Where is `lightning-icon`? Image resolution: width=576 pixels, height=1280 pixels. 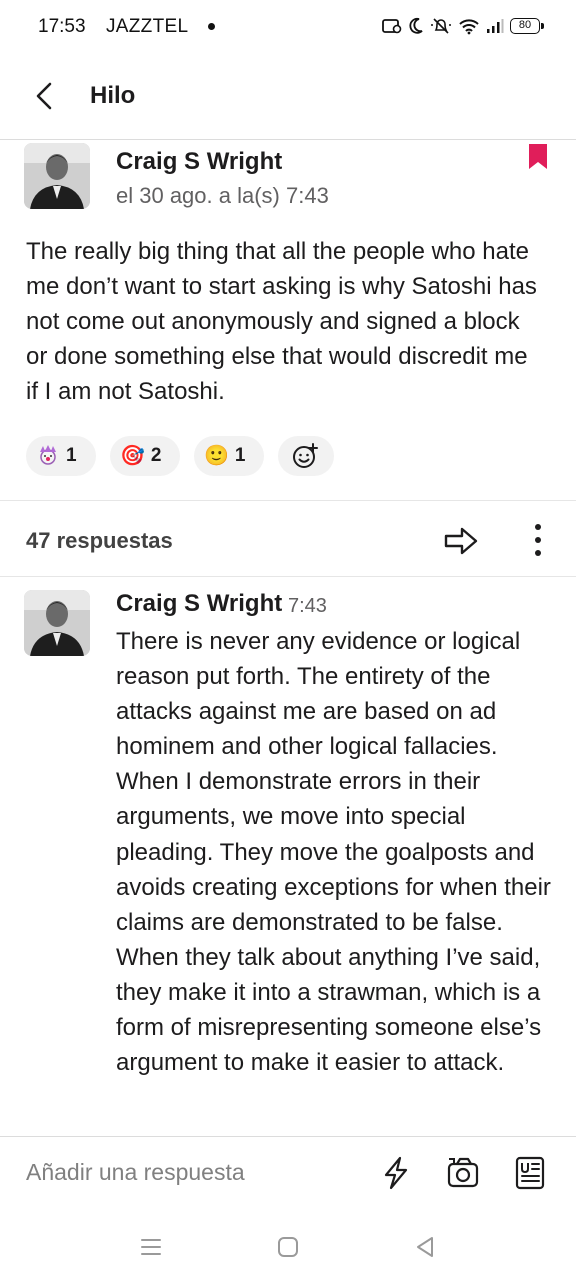 lightning-icon is located at coordinates (396, 1173).